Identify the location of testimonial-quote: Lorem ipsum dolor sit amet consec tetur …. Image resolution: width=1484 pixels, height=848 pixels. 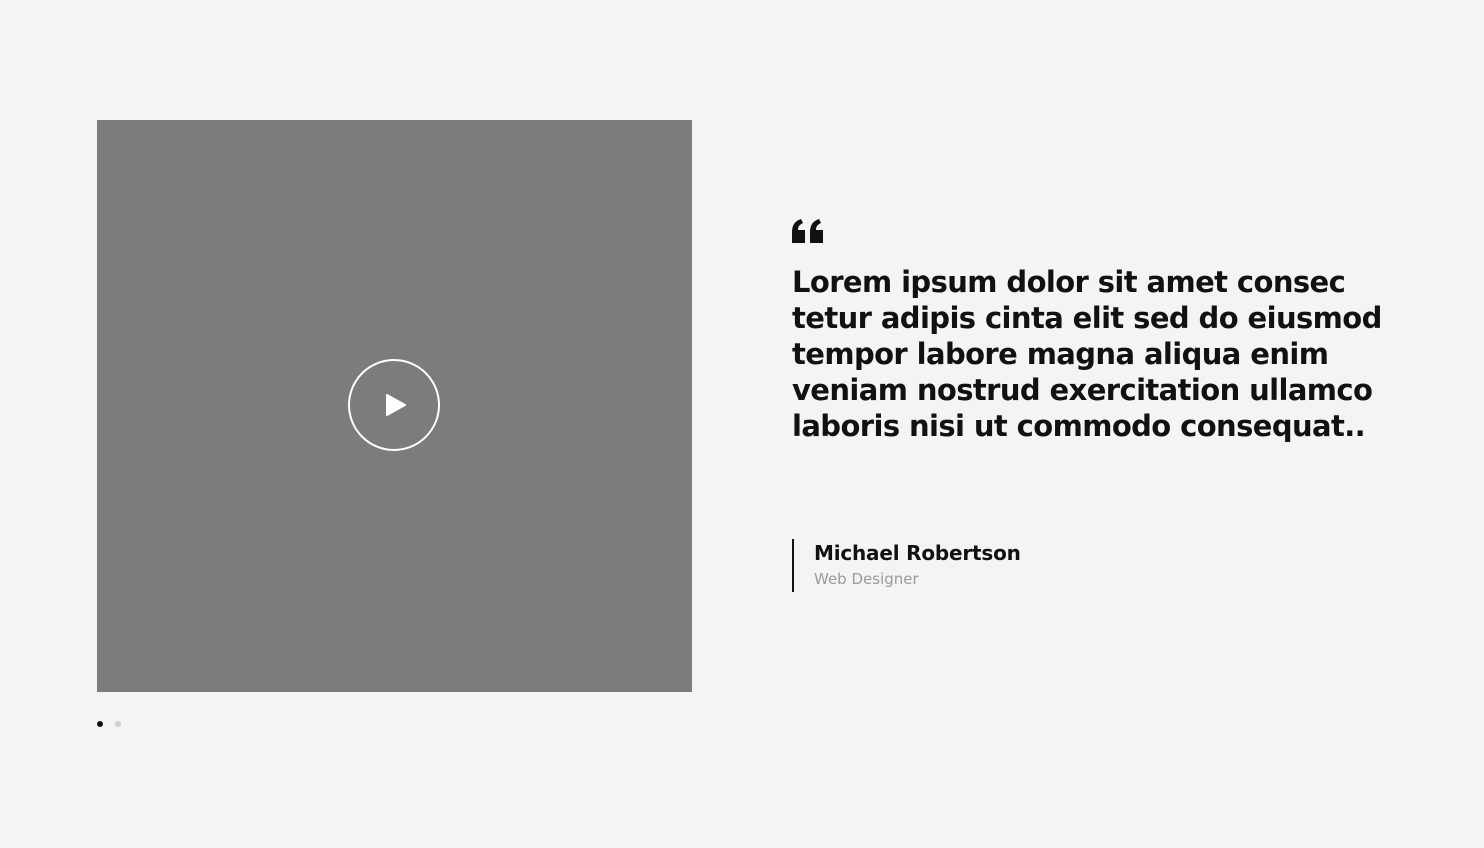
(1087, 354).